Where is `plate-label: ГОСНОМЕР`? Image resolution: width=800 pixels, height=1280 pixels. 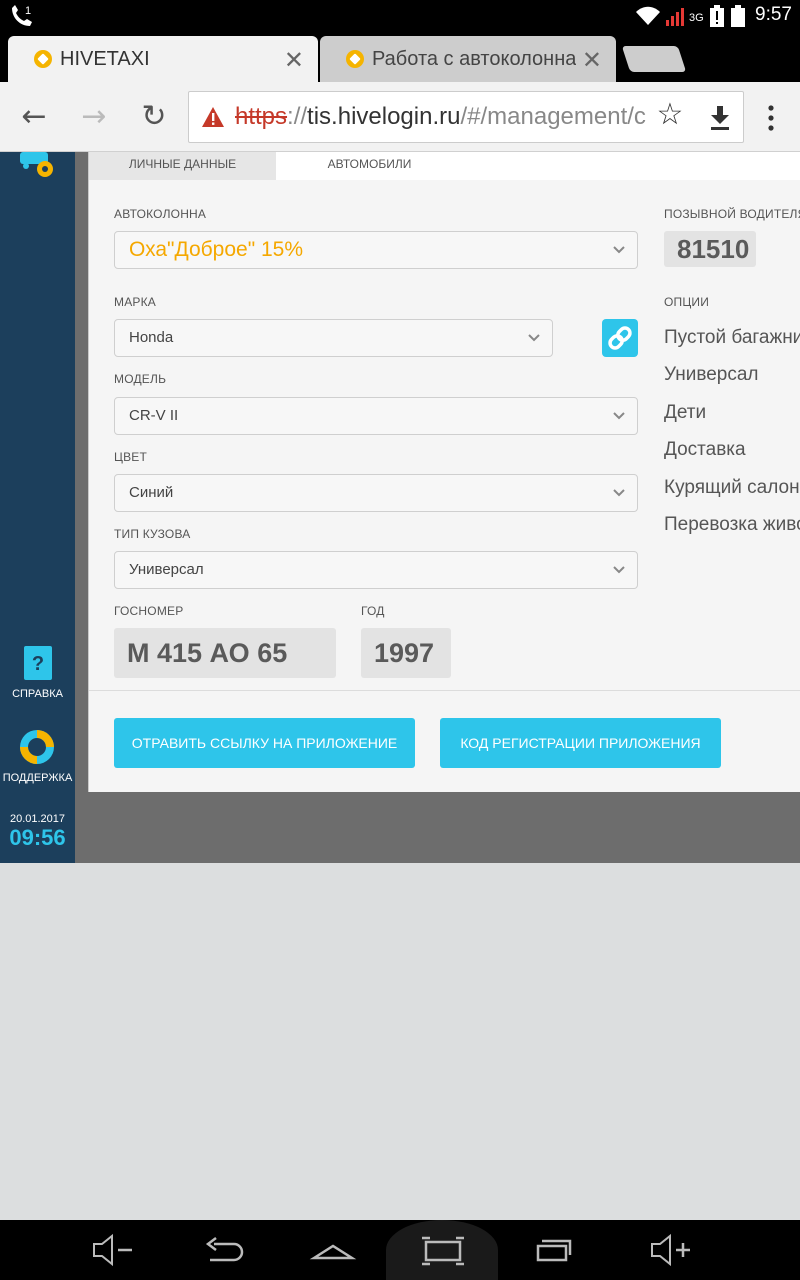 plate-label: ГОСНОМЕР is located at coordinates (149, 611).